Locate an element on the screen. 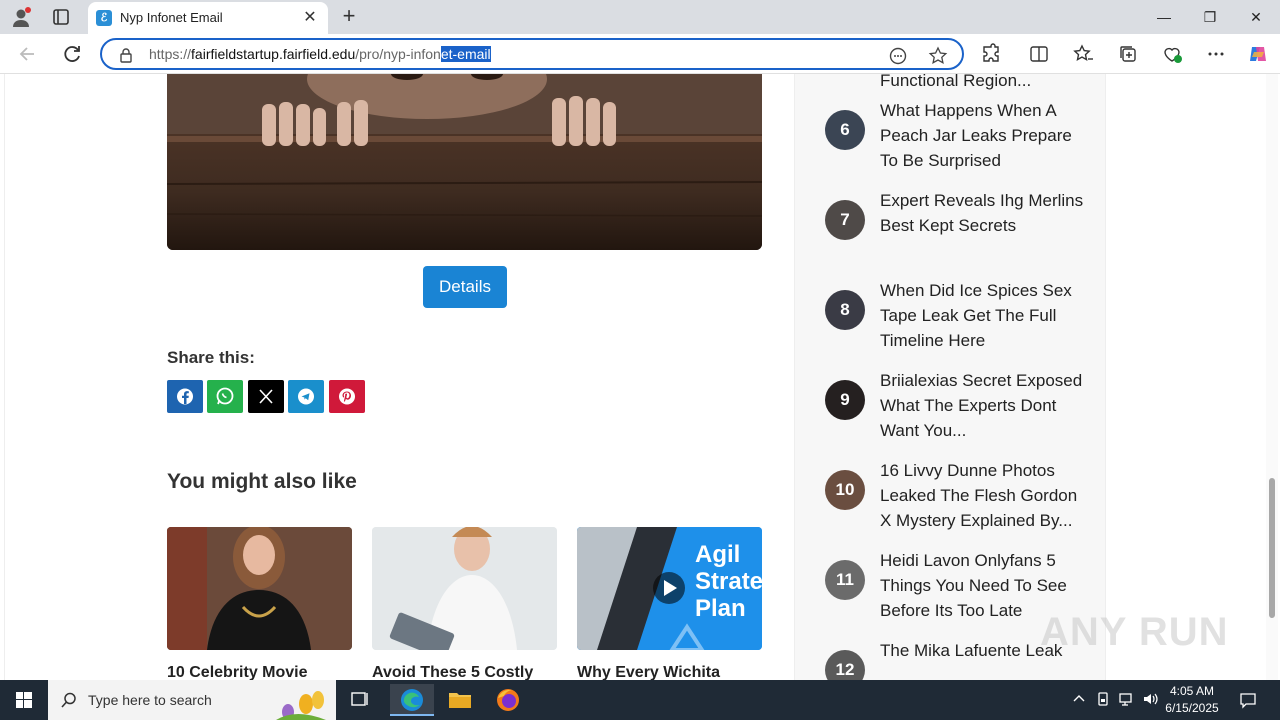  firefox-icon is located at coordinates (508, 700).